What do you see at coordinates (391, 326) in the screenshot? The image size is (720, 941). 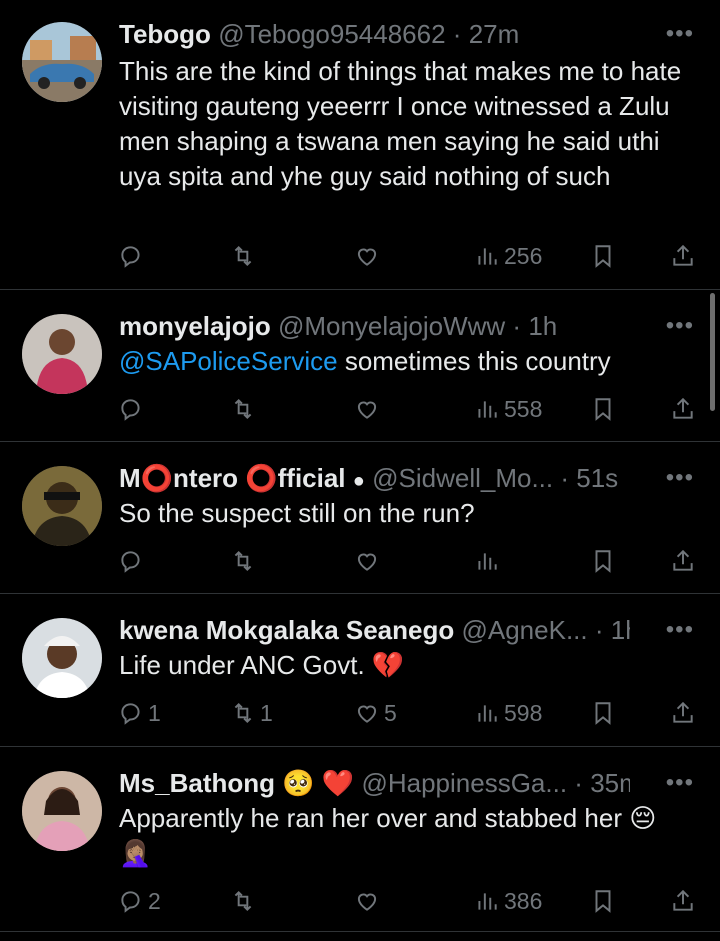 I see `user-handle: @MonyelajojoWww` at bounding box center [391, 326].